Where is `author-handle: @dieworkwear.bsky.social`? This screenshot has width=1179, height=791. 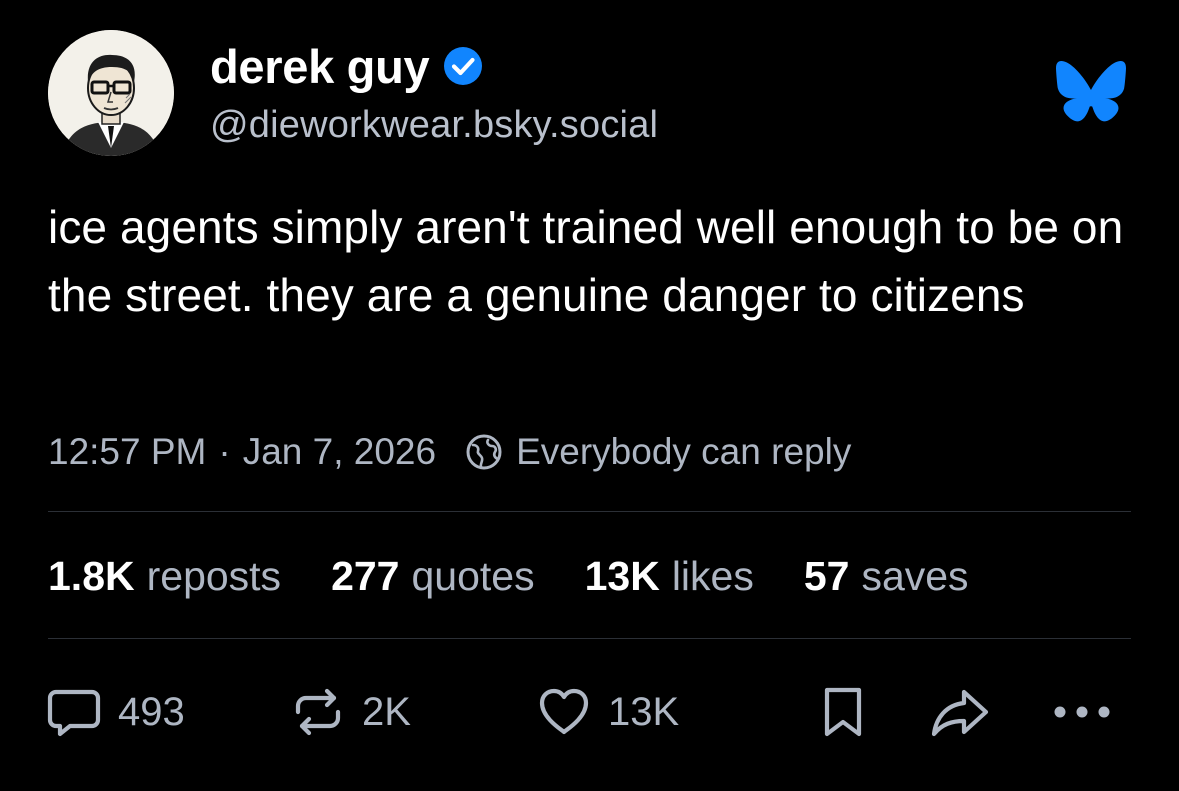
author-handle: @dieworkwear.bsky.social is located at coordinates (434, 125).